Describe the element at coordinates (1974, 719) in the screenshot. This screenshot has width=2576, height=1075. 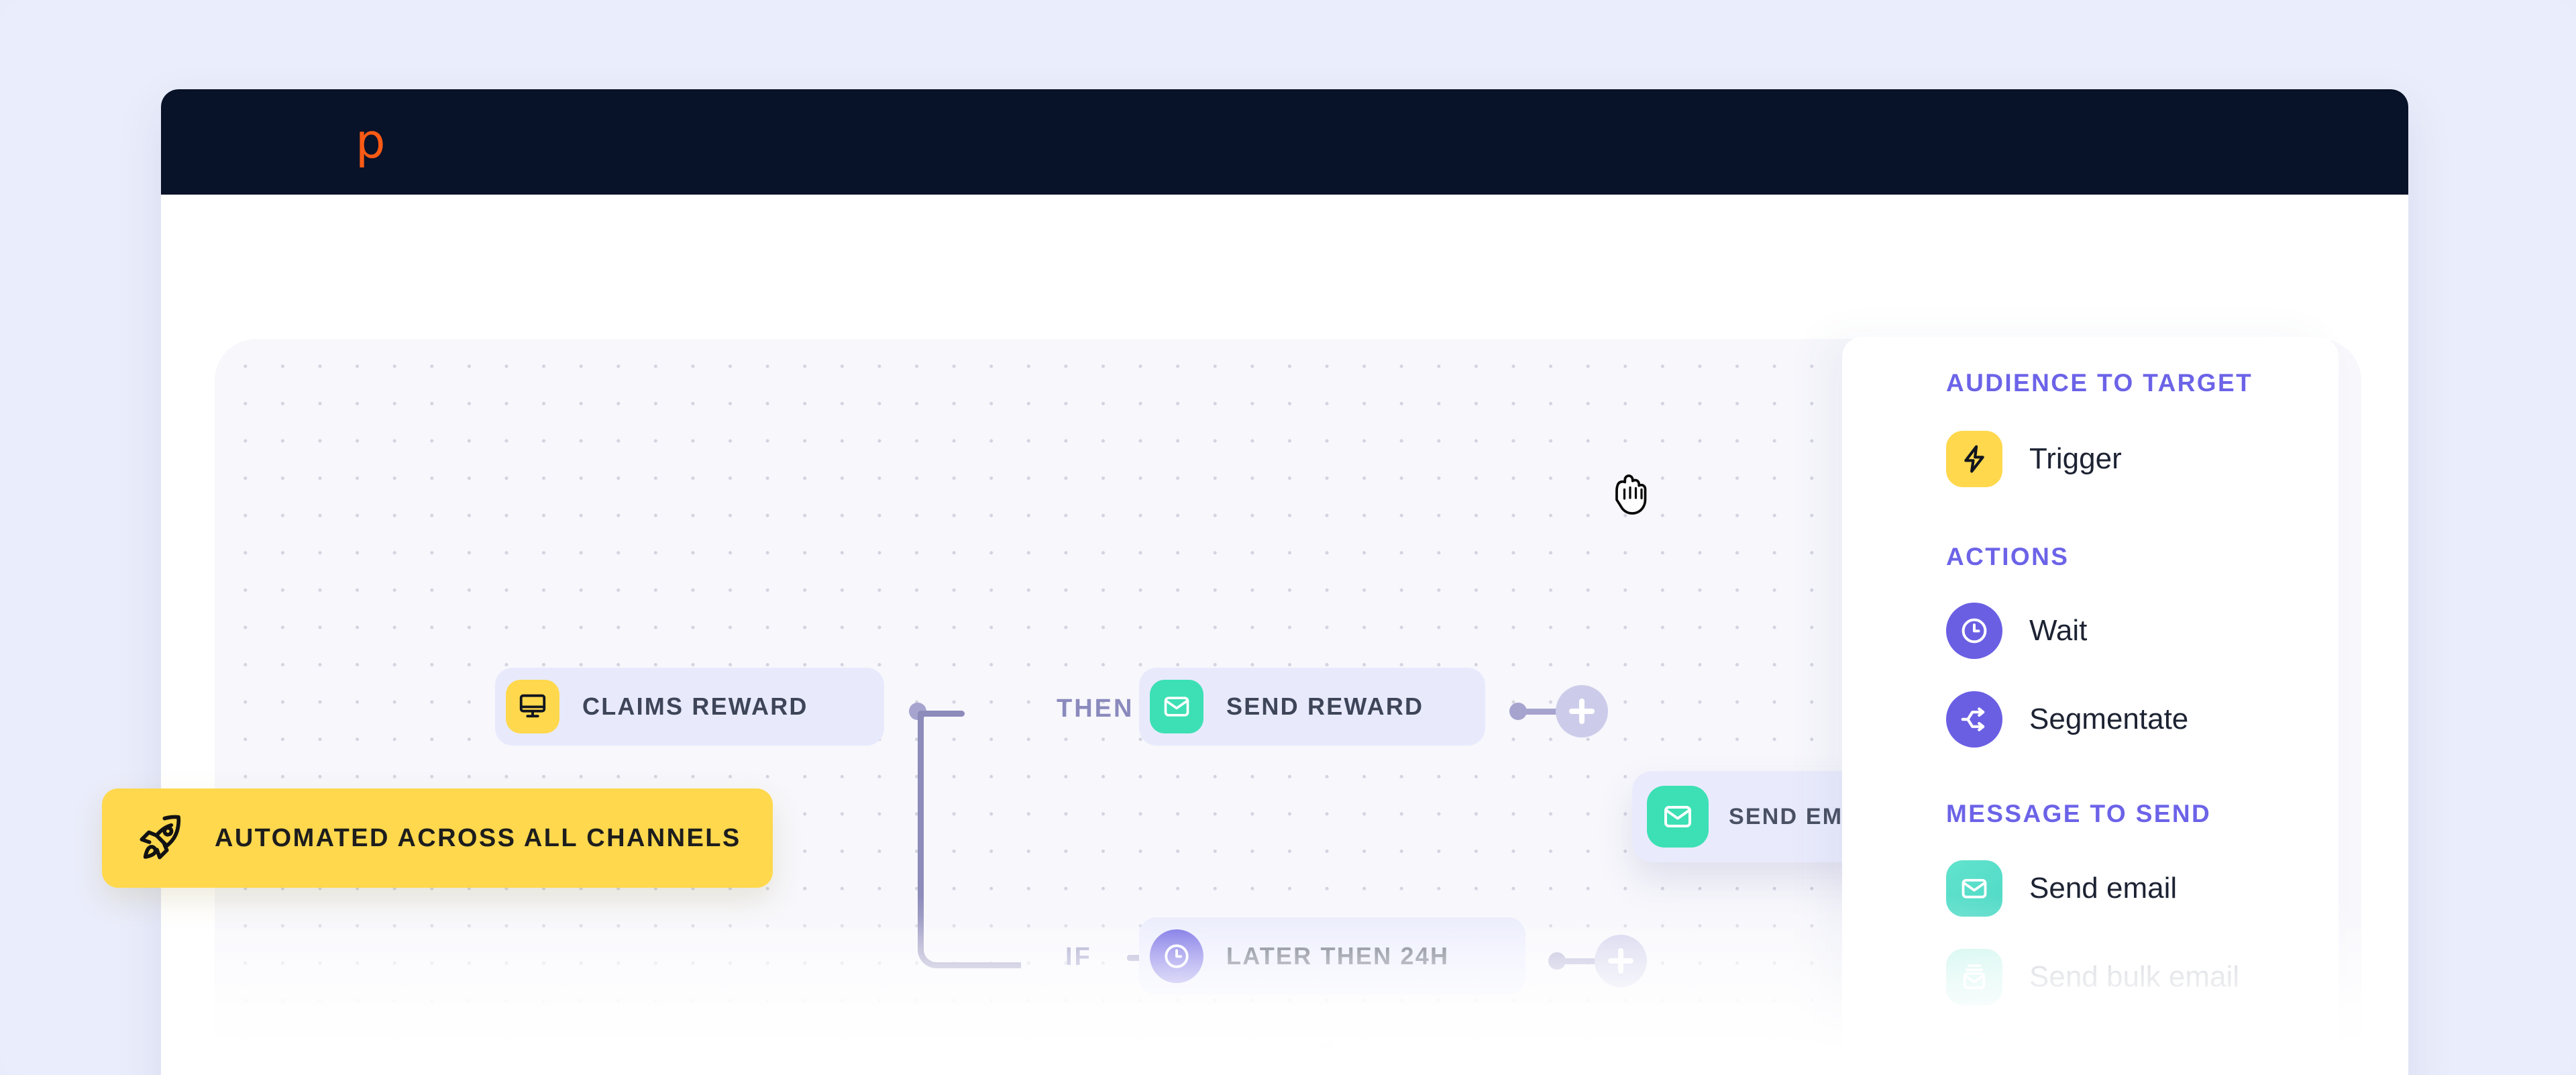
I see `shuffle-icon` at that location.